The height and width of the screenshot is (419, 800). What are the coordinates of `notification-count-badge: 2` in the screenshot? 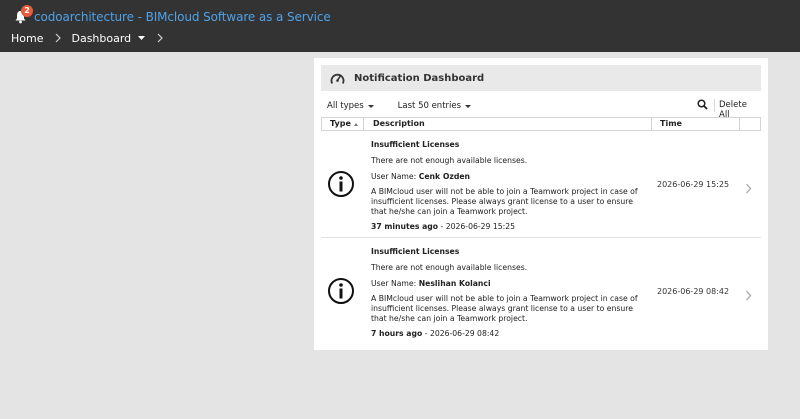 It's located at (27, 11).